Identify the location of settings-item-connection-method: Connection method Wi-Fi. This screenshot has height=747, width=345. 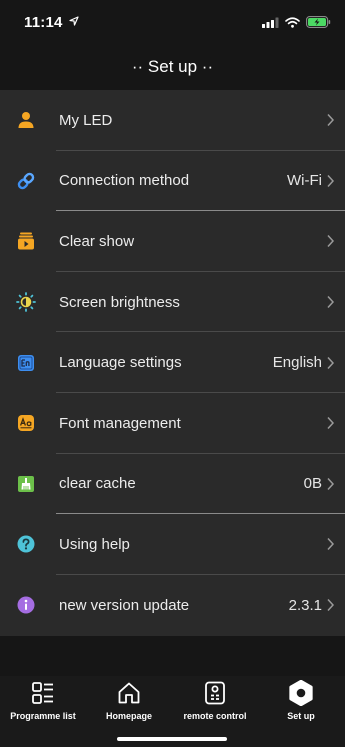
(172, 181).